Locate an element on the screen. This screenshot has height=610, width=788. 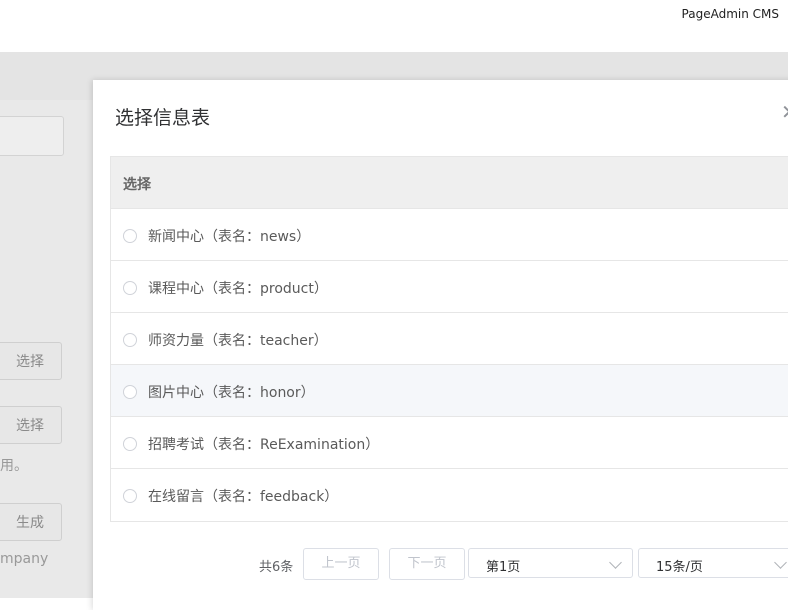
page-size-value: 15条/页 is located at coordinates (679, 567).